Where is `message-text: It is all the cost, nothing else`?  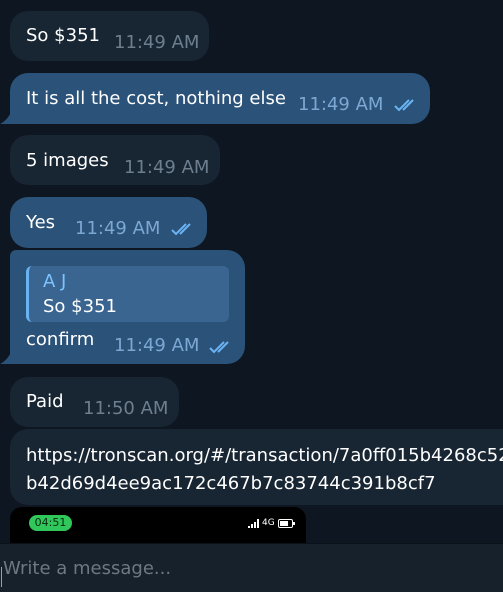
message-text: It is all the cost, nothing else is located at coordinates (156, 98).